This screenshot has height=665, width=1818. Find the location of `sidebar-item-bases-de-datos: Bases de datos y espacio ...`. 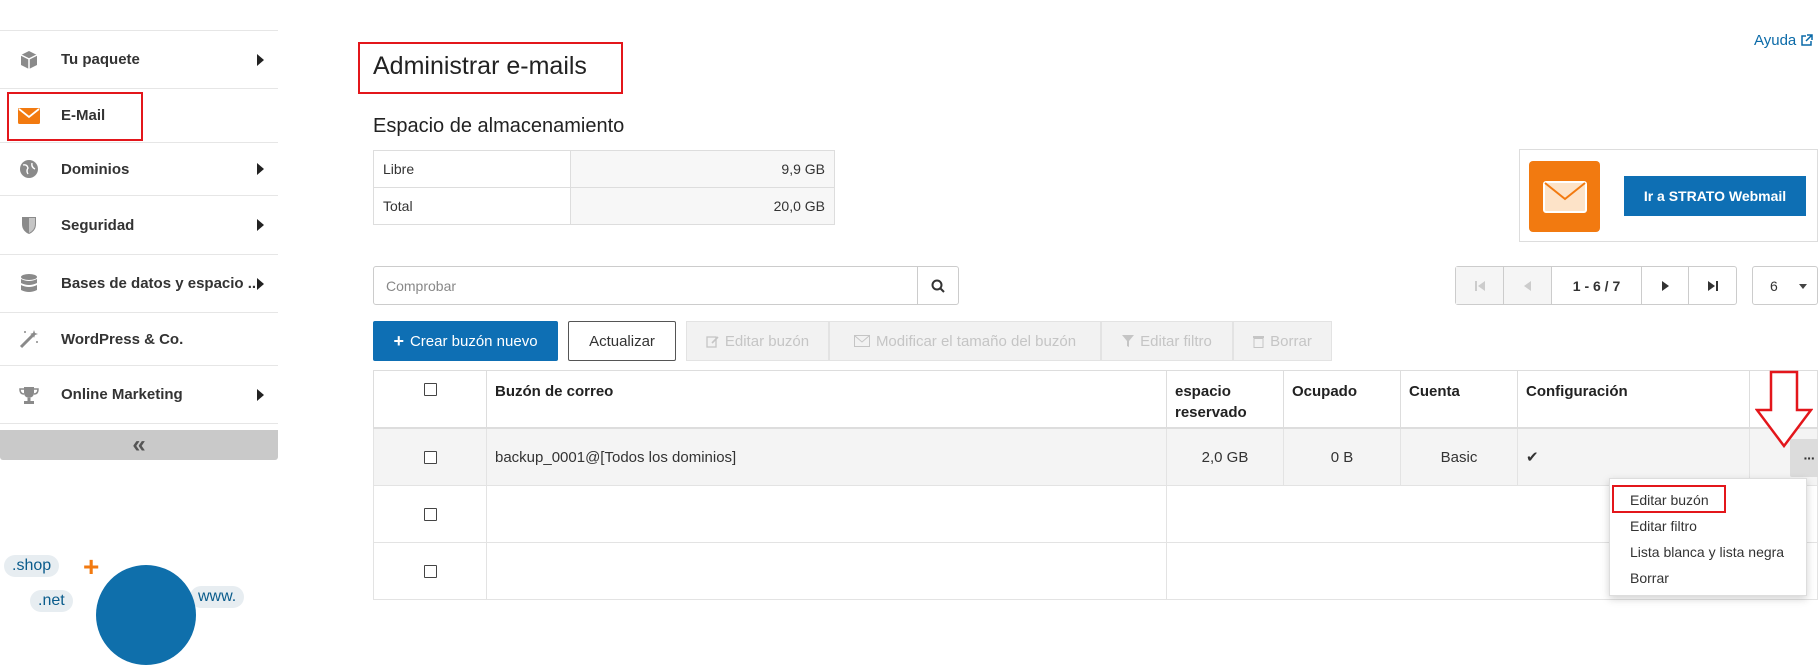

sidebar-item-bases-de-datos: Bases de datos y espacio ... is located at coordinates (139, 284).